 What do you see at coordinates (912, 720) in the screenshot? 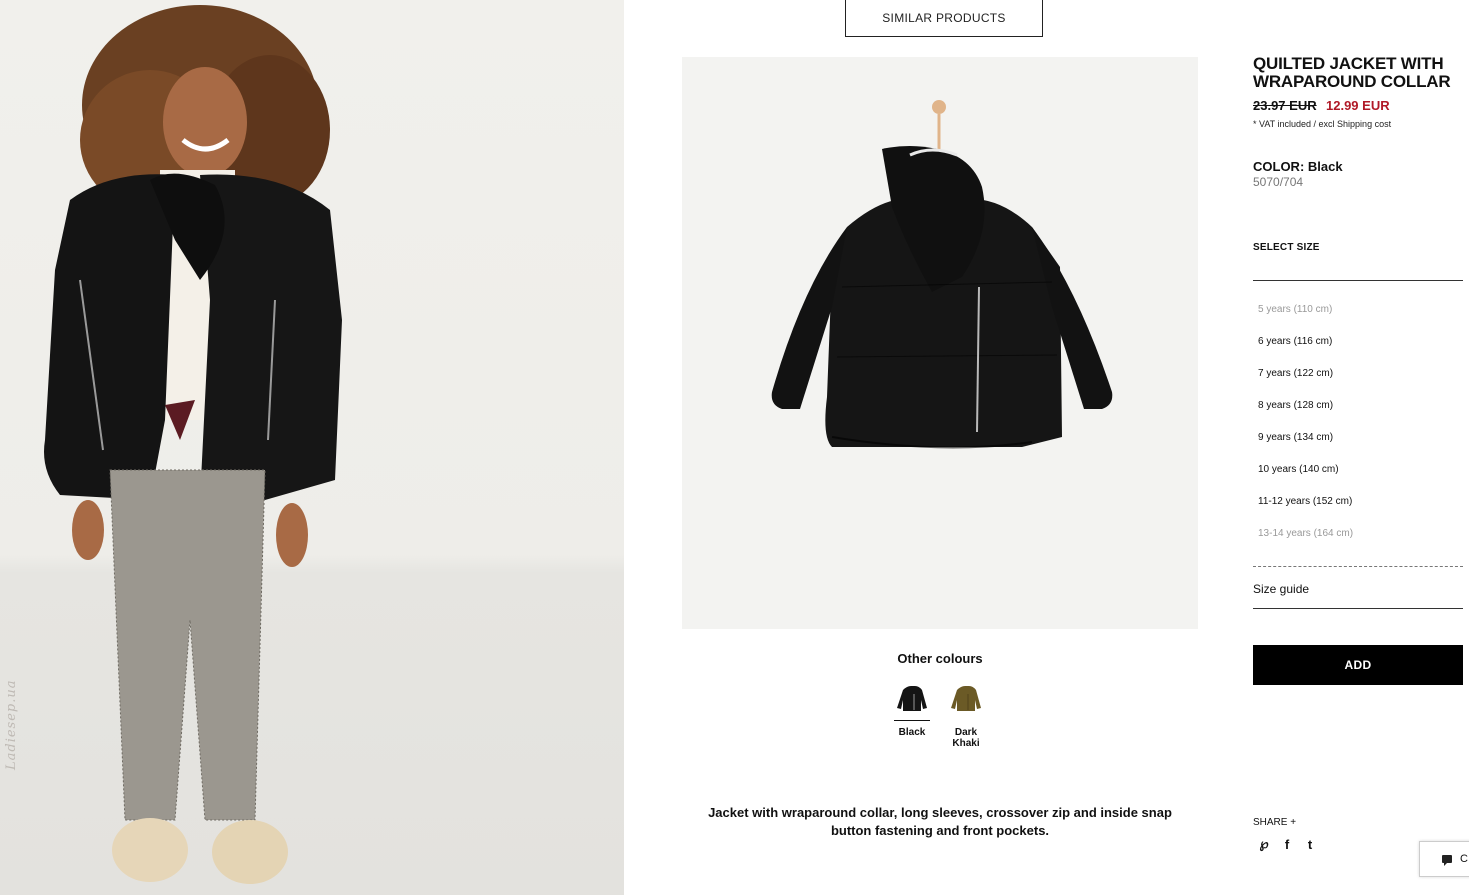
I see `selected-underline` at bounding box center [912, 720].